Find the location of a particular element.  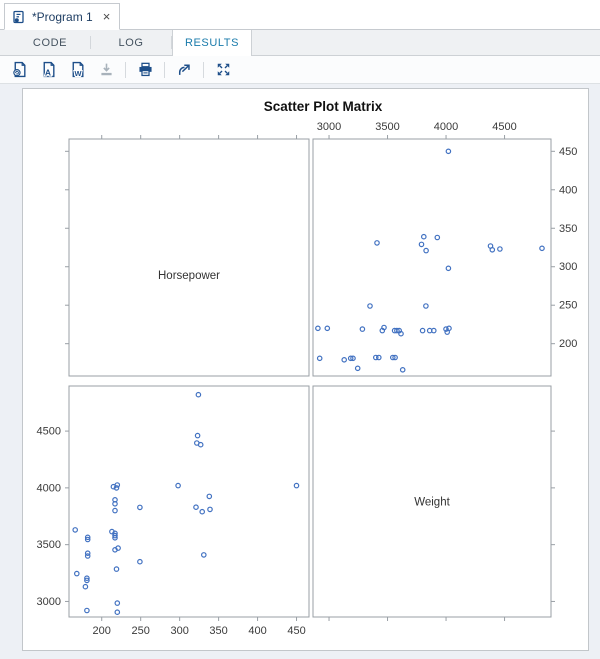

diagonal-label-horsepower: Horsepower is located at coordinates (189, 276).